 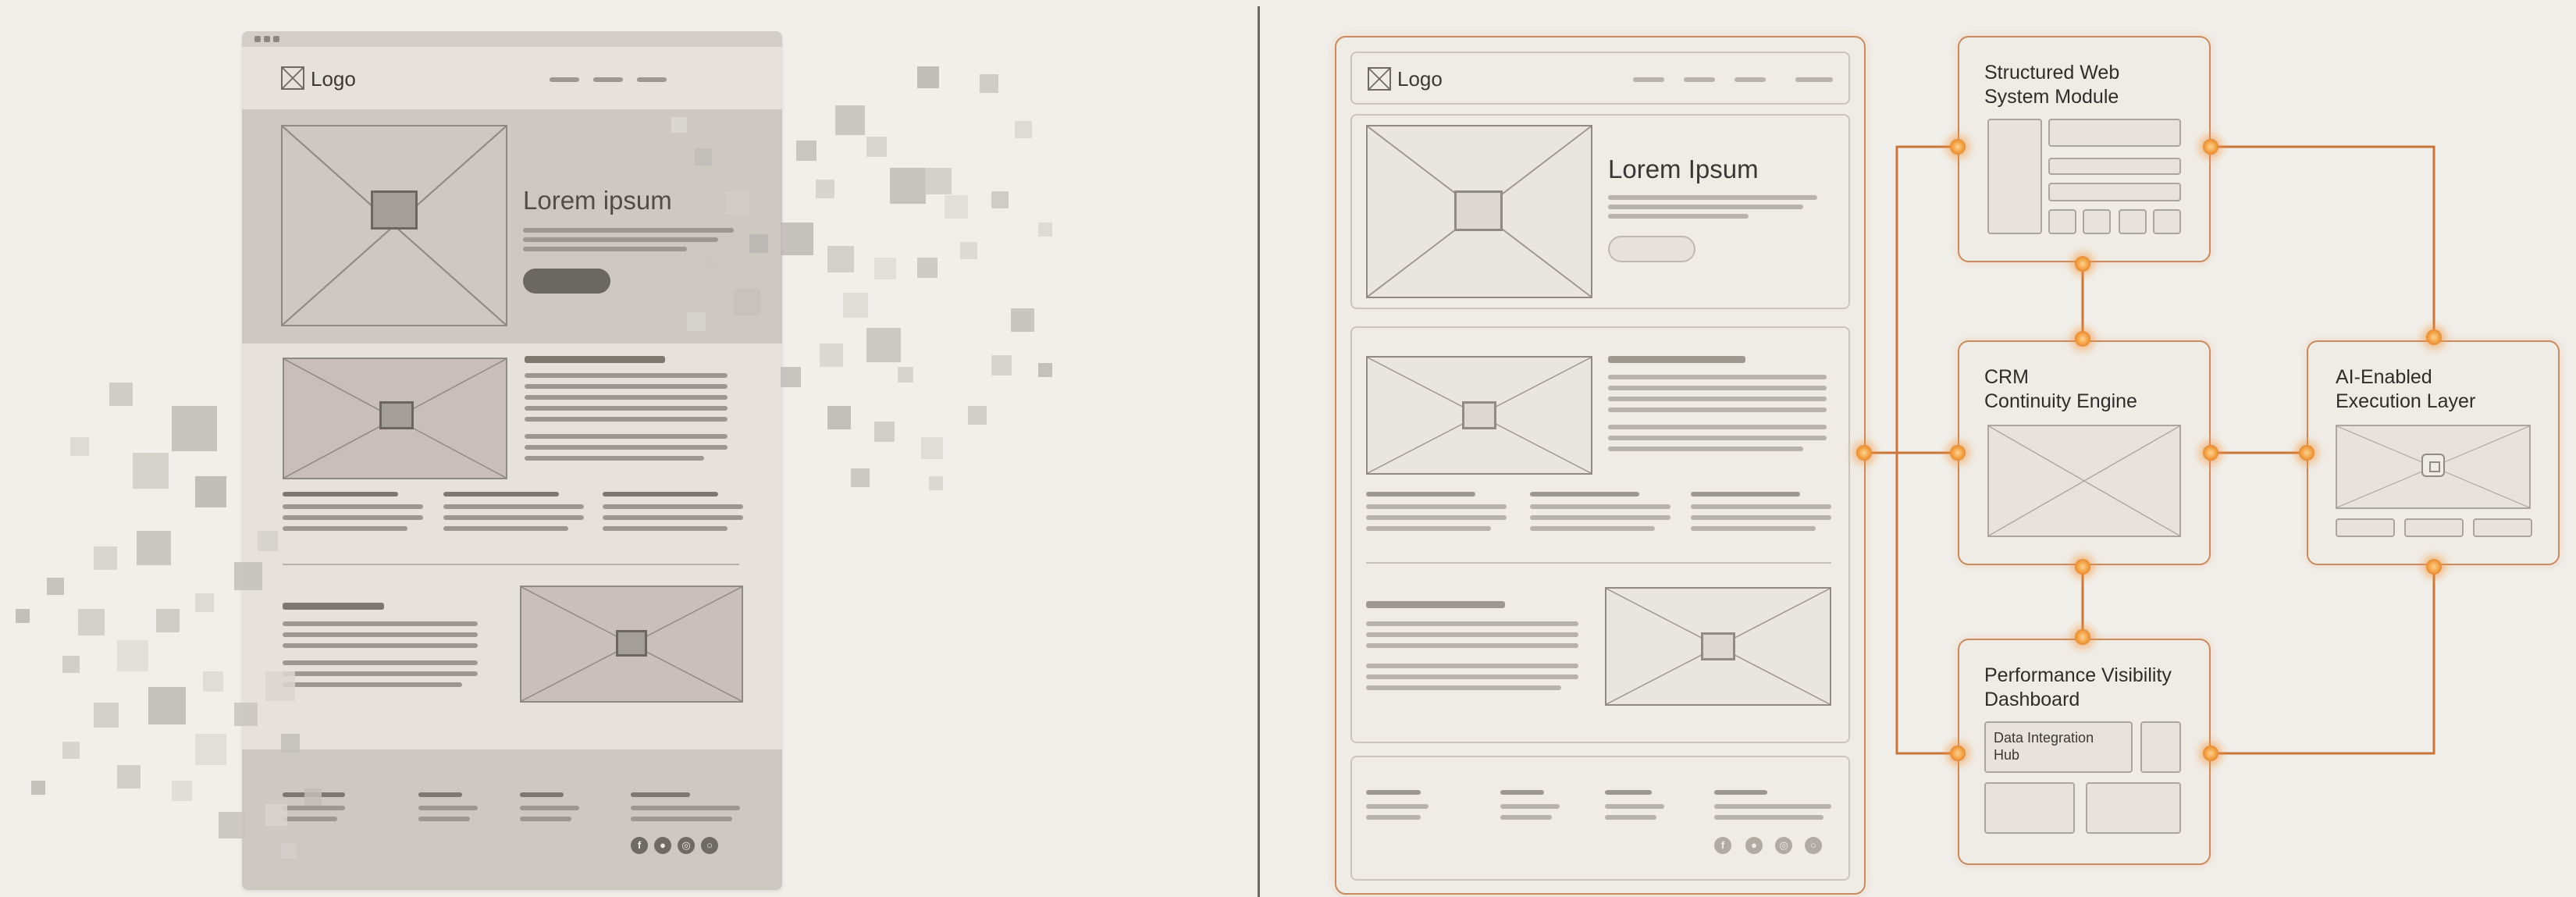 What do you see at coordinates (1420, 79) in the screenshot?
I see `logo-text: Logo` at bounding box center [1420, 79].